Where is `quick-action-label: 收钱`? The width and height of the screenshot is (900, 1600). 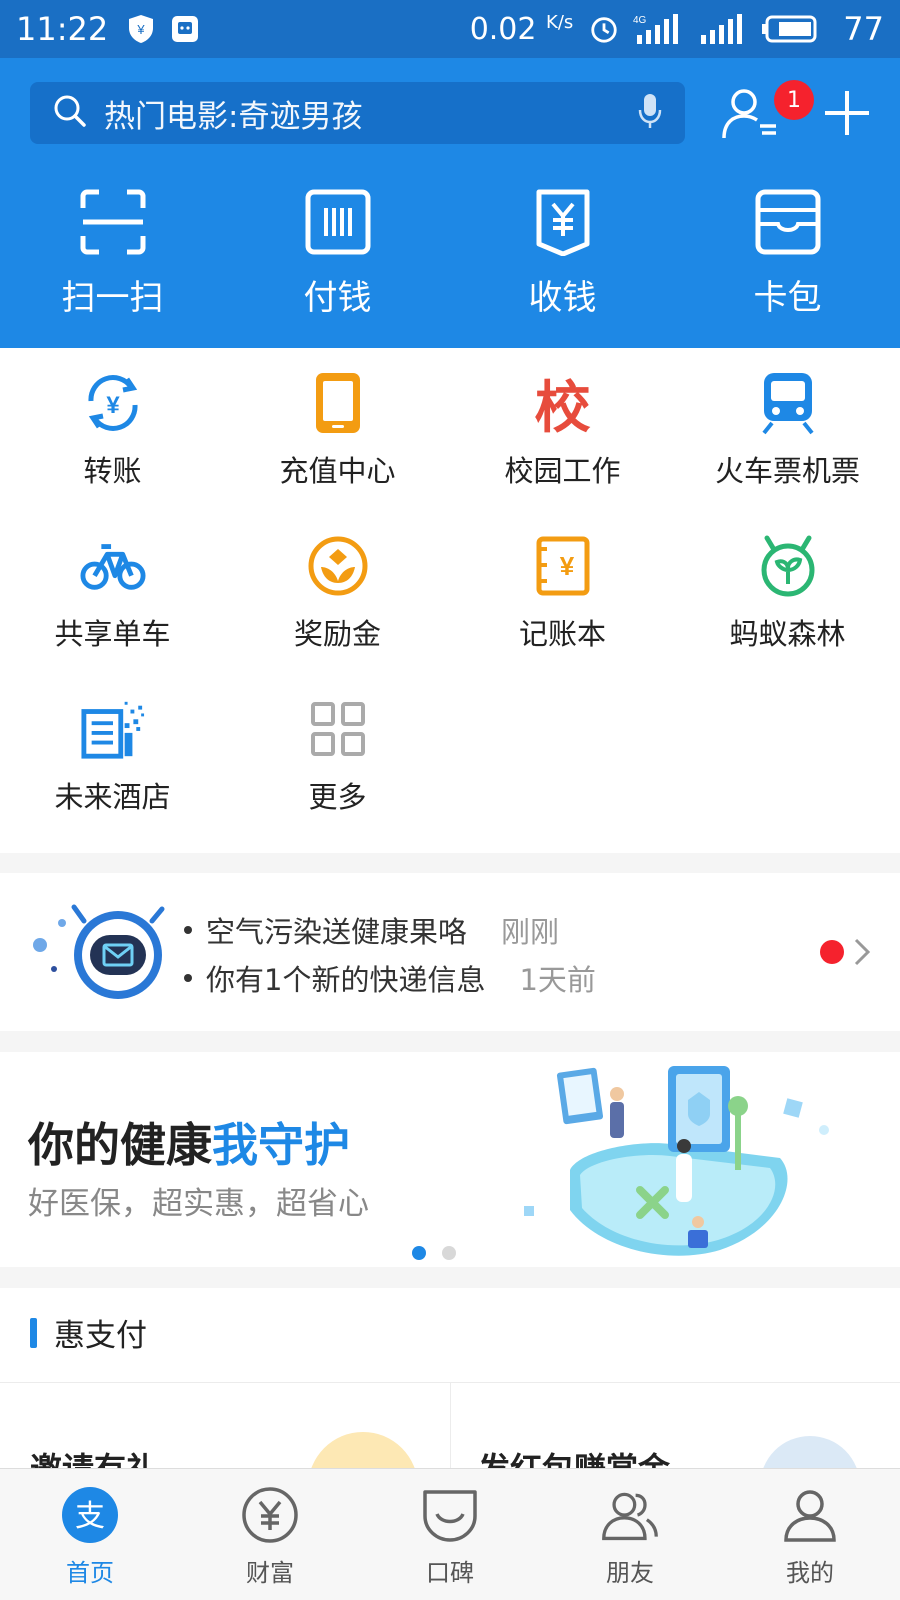
quick-action-label: 收钱 is located at coordinates (562, 298).